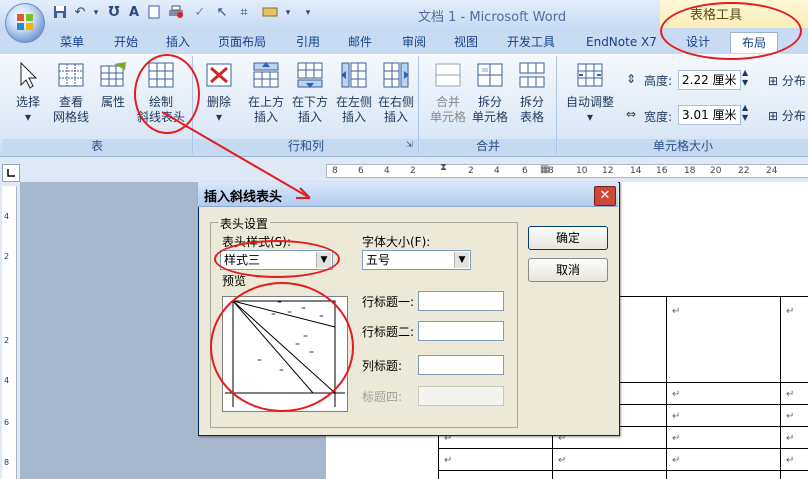  Describe the element at coordinates (219, 75) in the screenshot. I see `delete-table-icon` at that location.